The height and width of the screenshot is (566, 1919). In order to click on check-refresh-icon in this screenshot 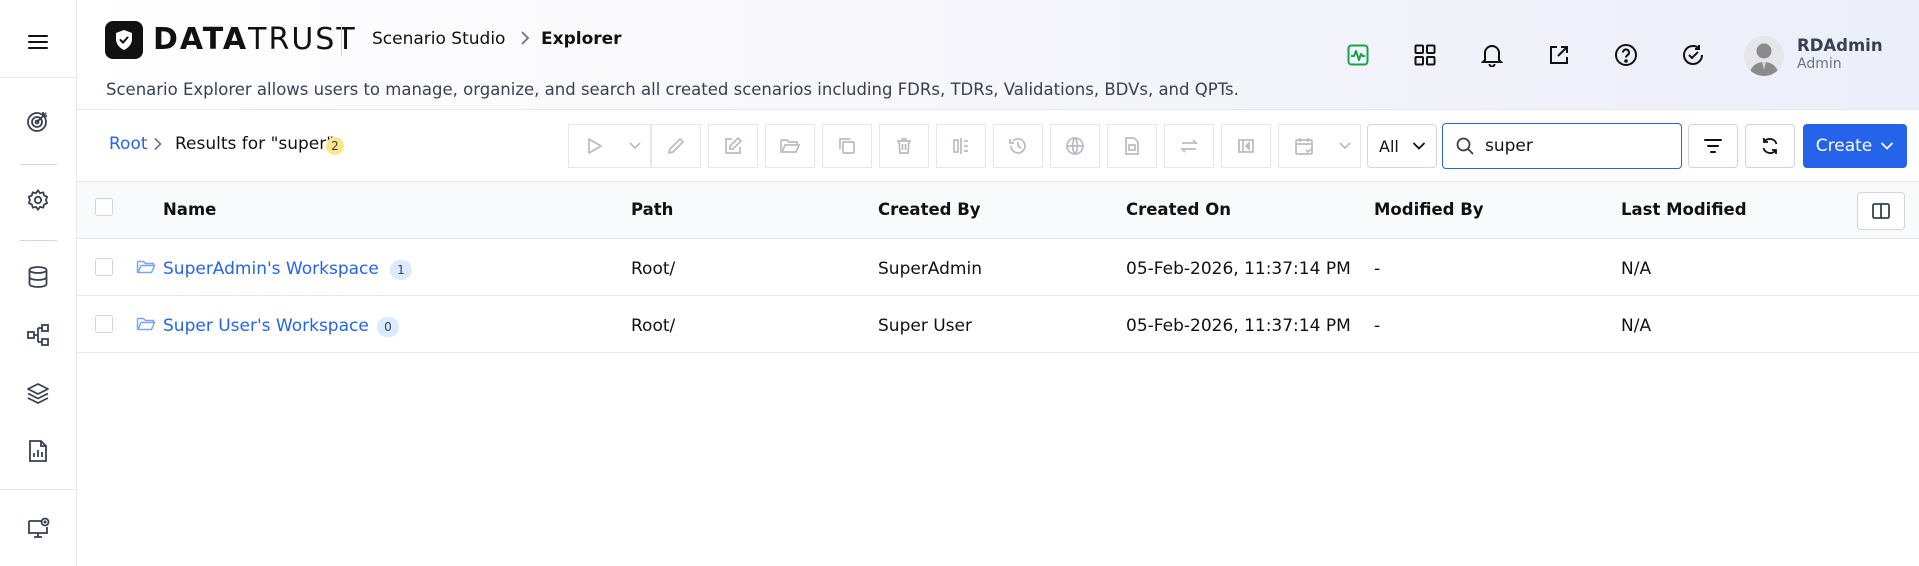, I will do `click(1693, 55)`.